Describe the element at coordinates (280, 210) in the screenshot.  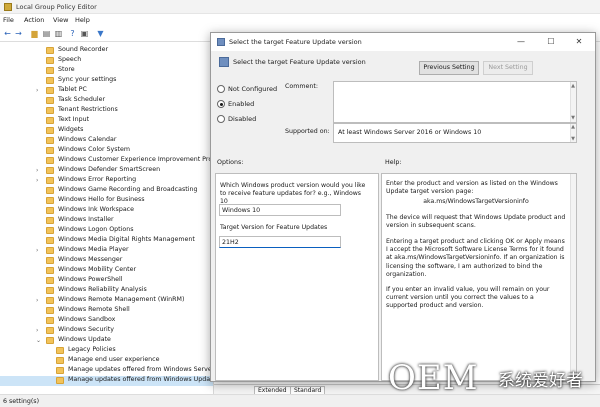
I see `product-version-input: Windows 10` at that location.